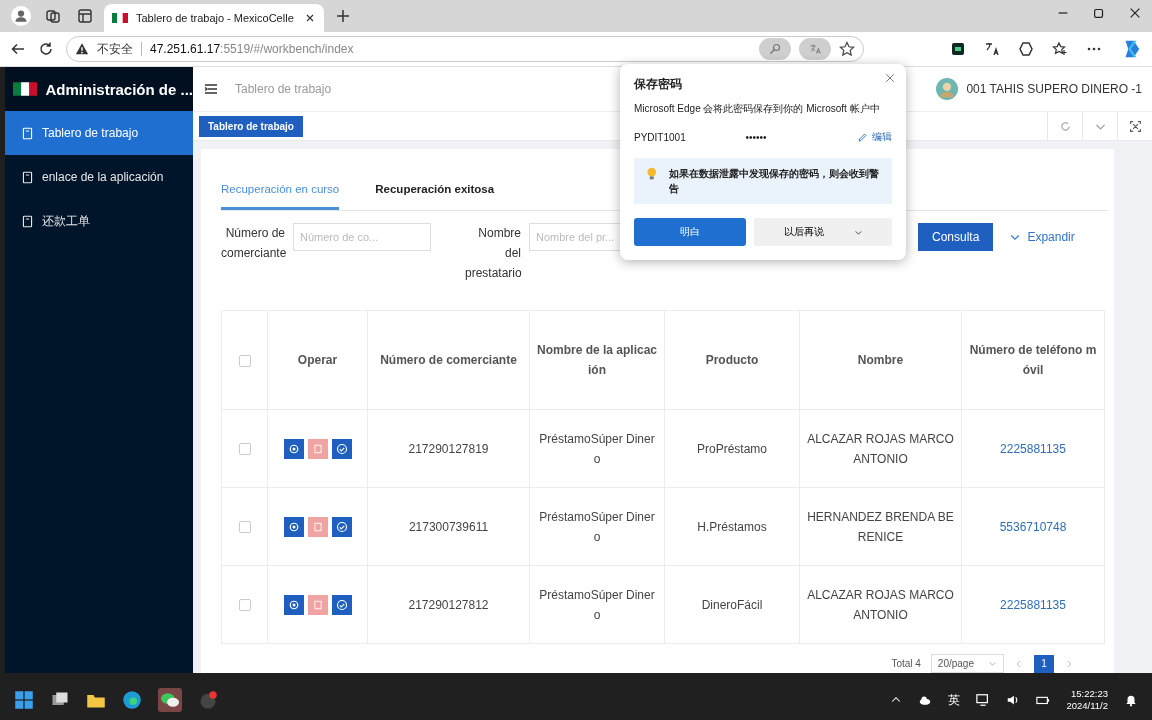 The height and width of the screenshot is (720, 1152). What do you see at coordinates (690, 232) in the screenshot?
I see `confirm-button: 明白` at bounding box center [690, 232].